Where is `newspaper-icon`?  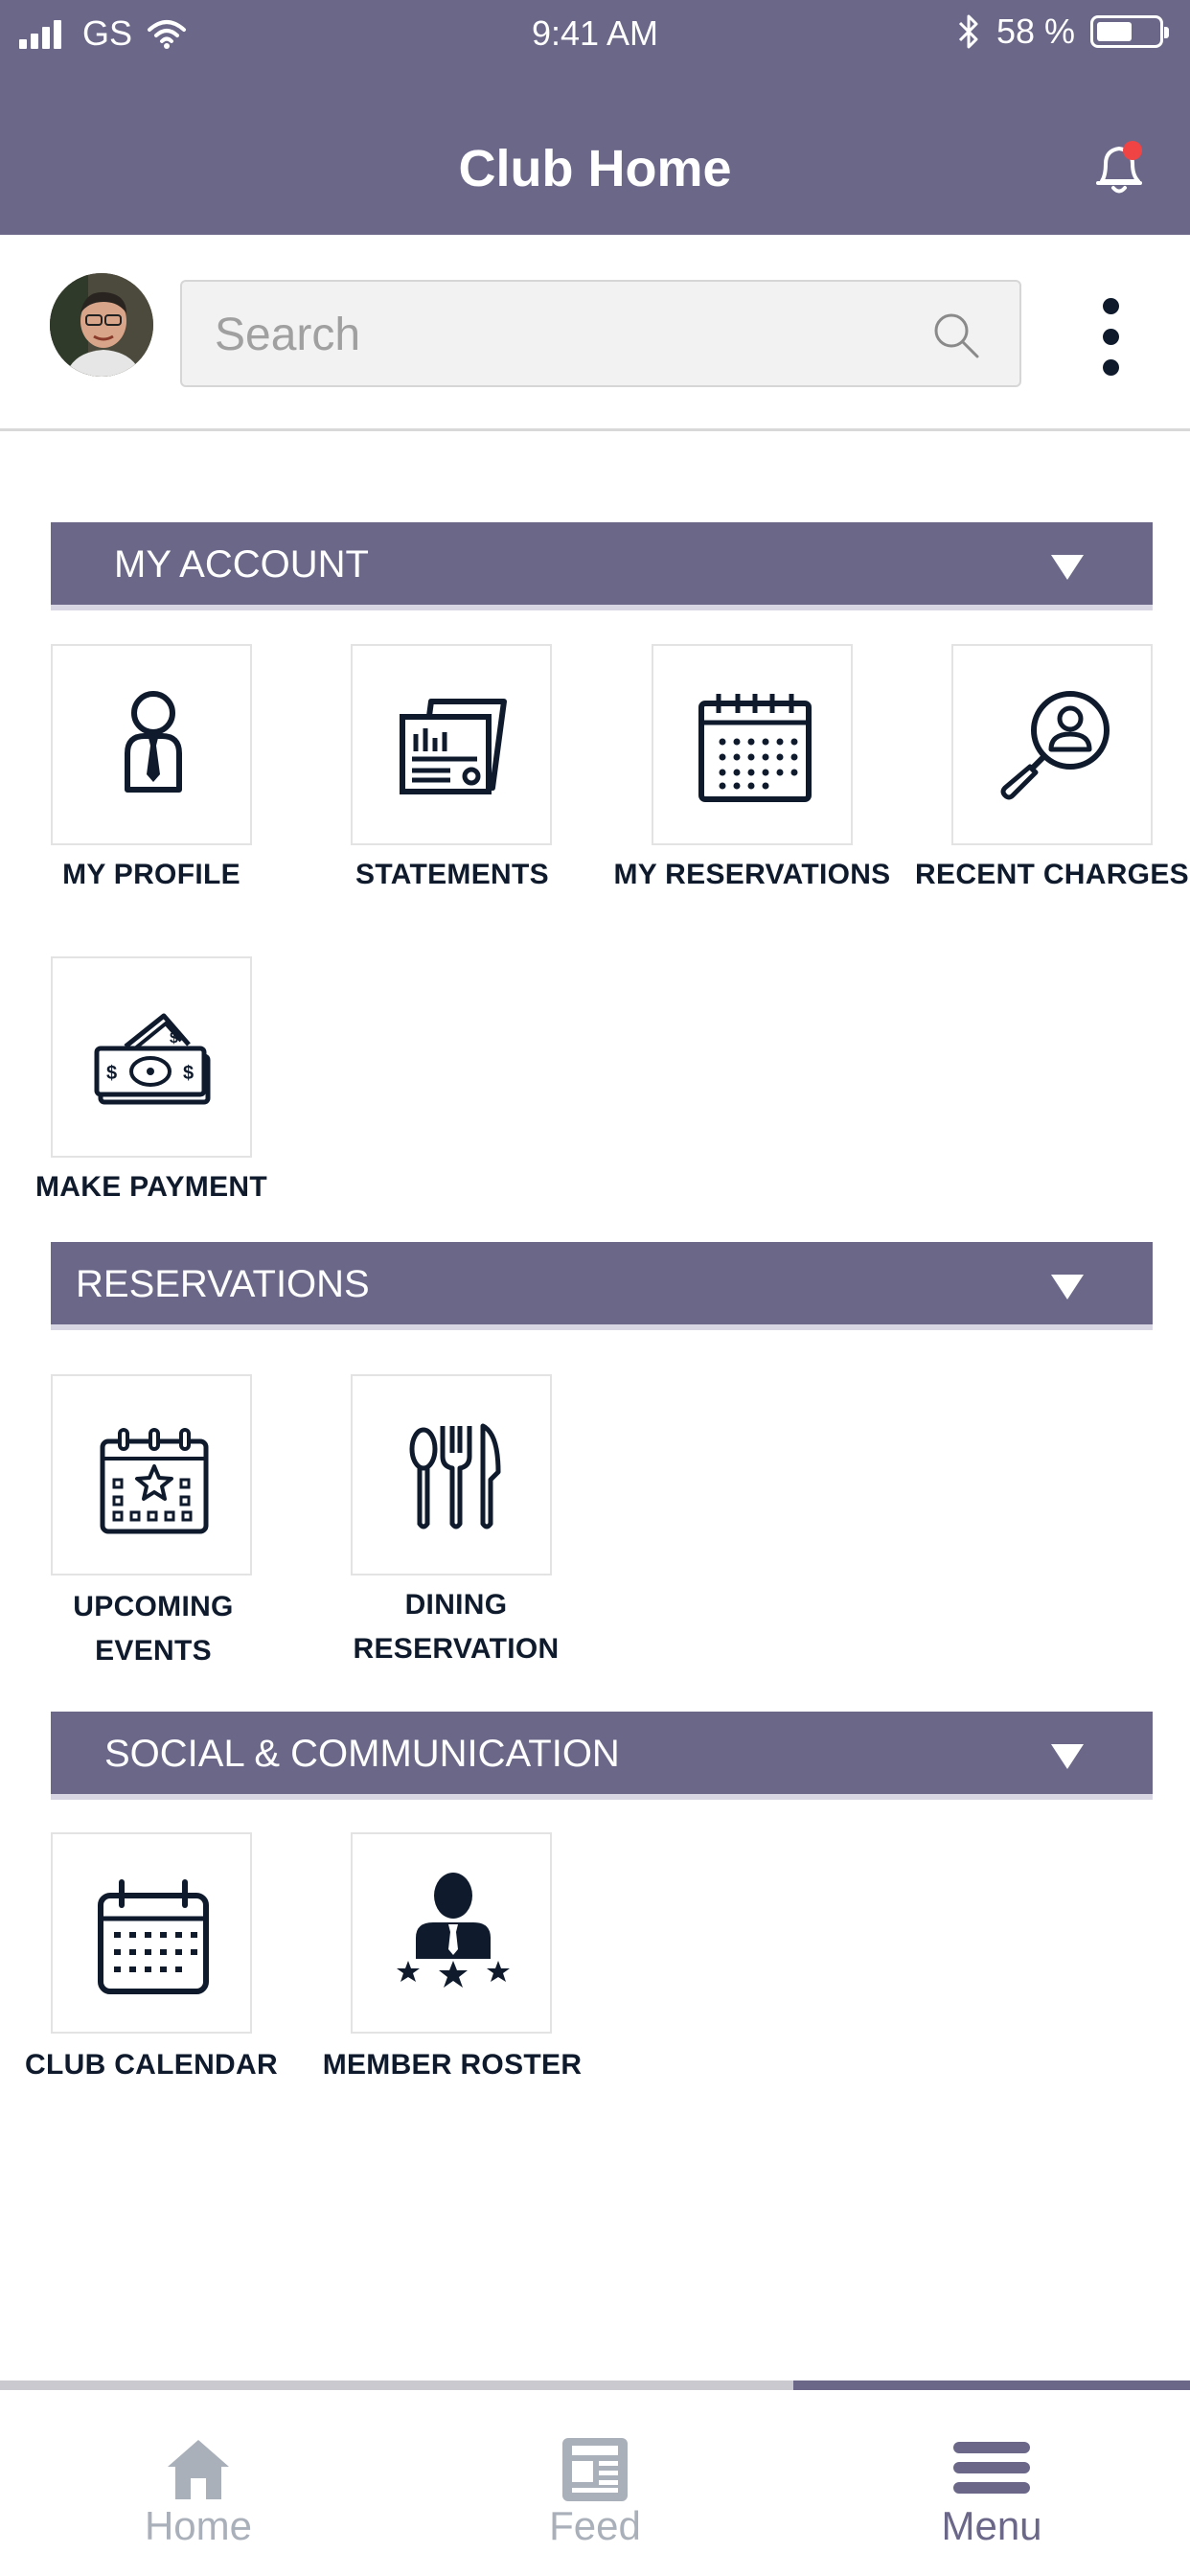 newspaper-icon is located at coordinates (595, 2469).